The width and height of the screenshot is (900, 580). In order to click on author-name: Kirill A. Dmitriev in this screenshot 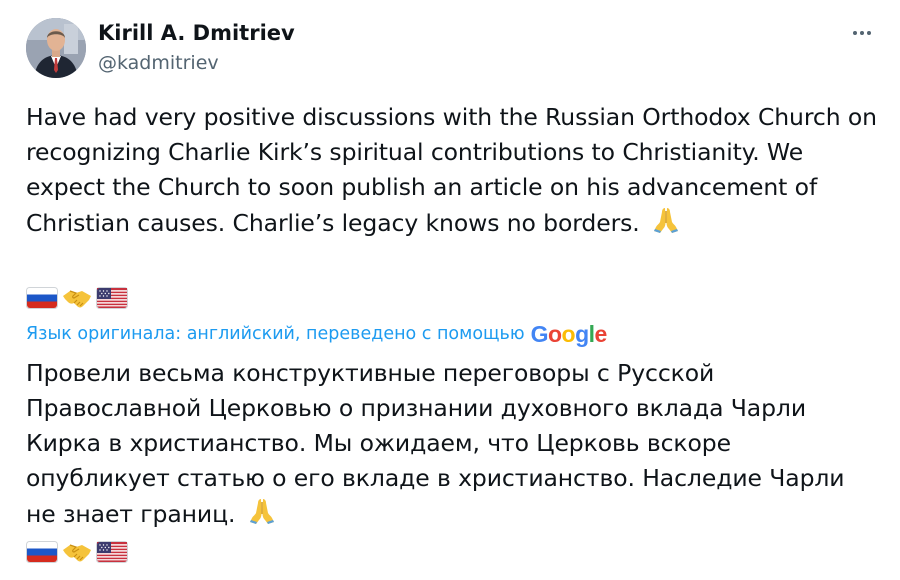, I will do `click(196, 33)`.